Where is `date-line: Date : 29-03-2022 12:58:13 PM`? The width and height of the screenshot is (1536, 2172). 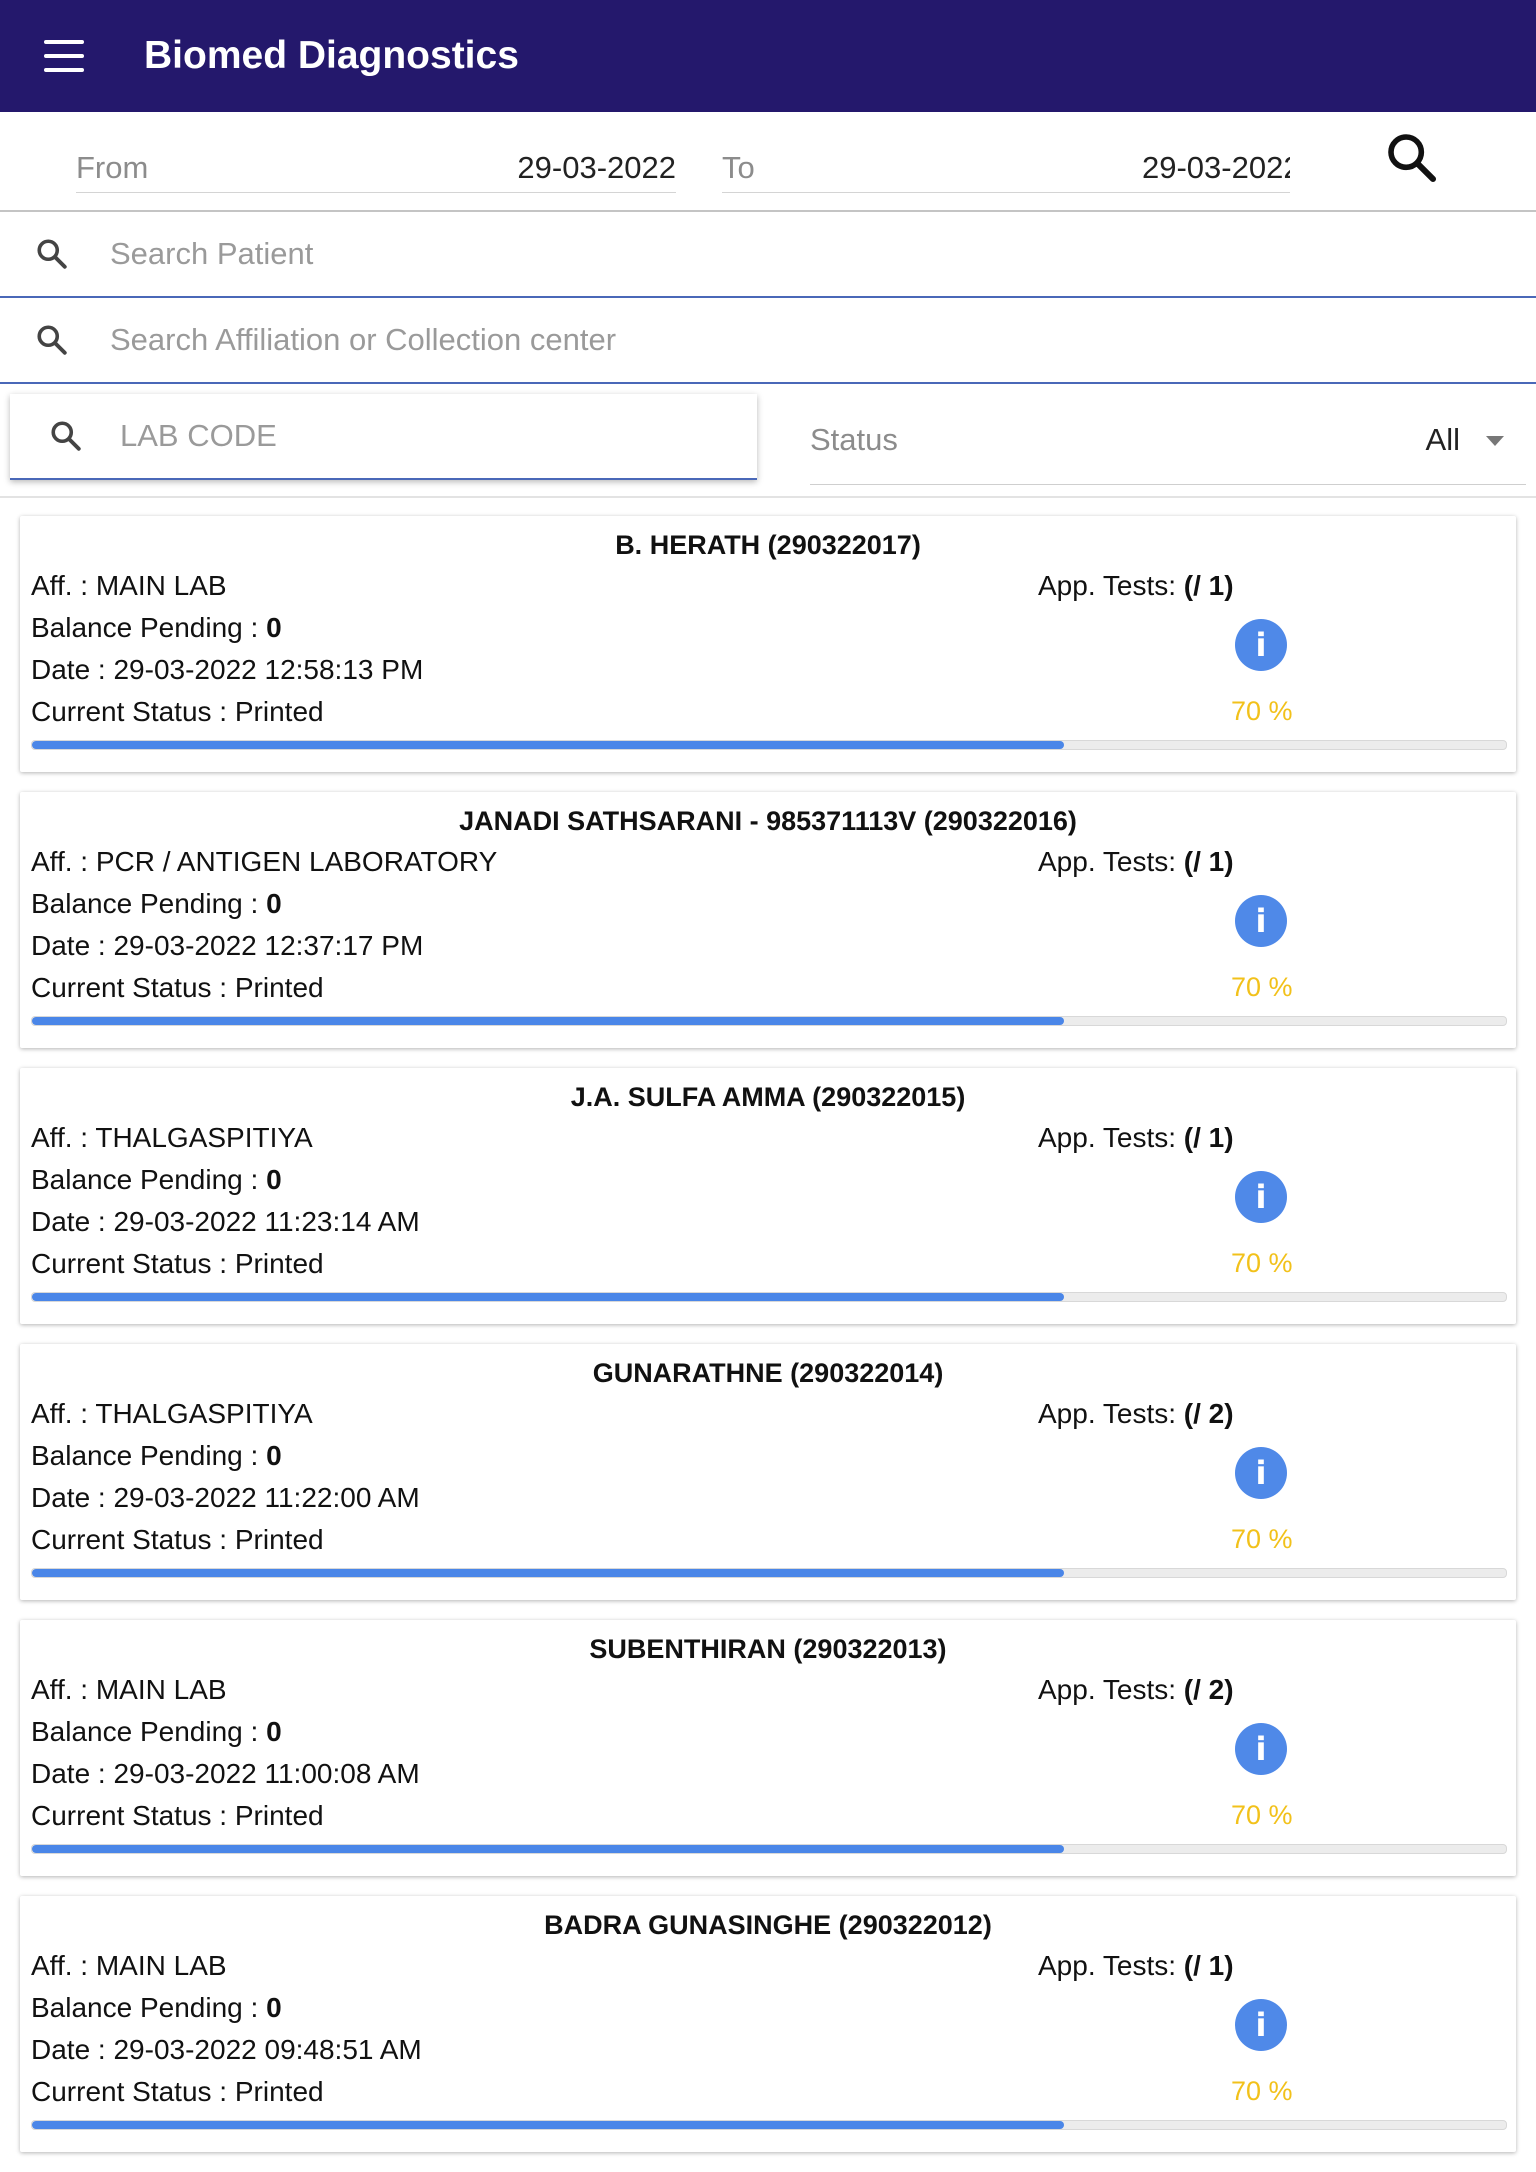 date-line: Date : 29-03-2022 12:58:13 PM is located at coordinates (227, 670).